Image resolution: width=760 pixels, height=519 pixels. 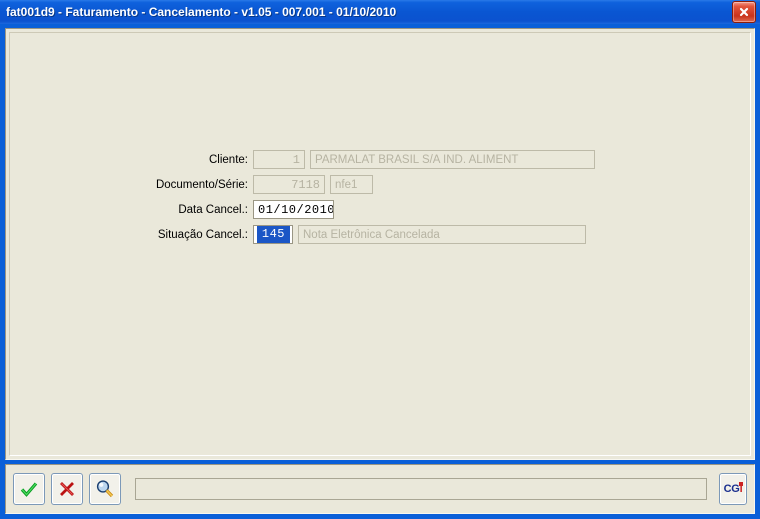 What do you see at coordinates (202, 234) in the screenshot?
I see `label-situacao-cancel: Situação Cancel.:` at bounding box center [202, 234].